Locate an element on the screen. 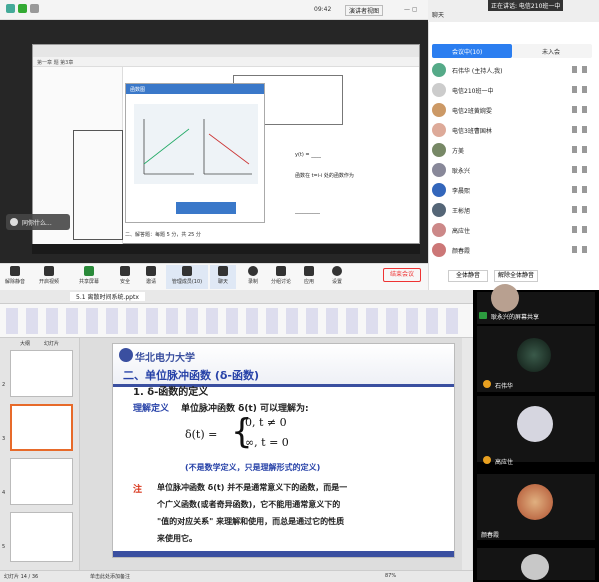  university-logo: 华北电力大学 is located at coordinates (165, 358).